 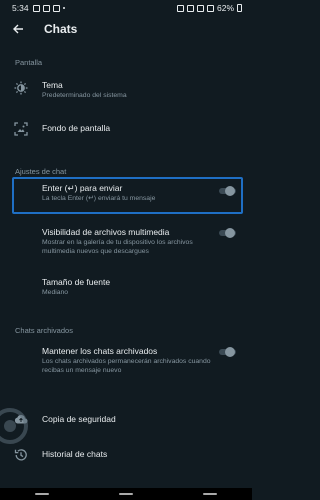 What do you see at coordinates (29, 62) in the screenshot?
I see `section-display: Pantalla` at bounding box center [29, 62].